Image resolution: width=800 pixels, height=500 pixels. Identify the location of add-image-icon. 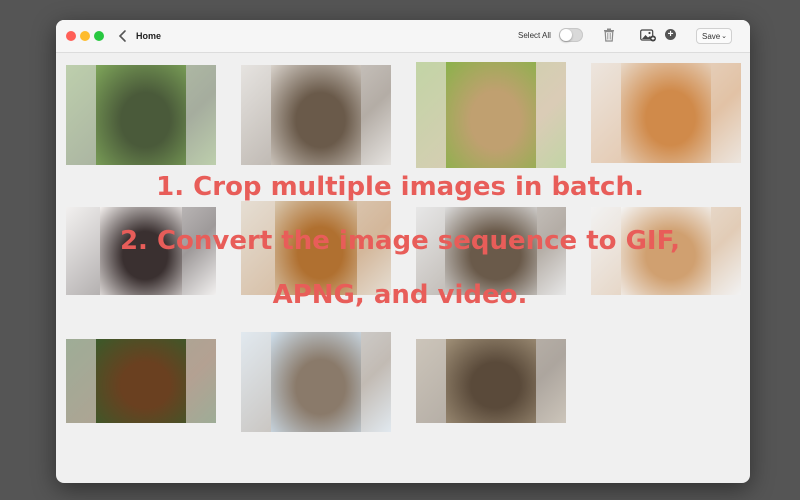
(648, 35).